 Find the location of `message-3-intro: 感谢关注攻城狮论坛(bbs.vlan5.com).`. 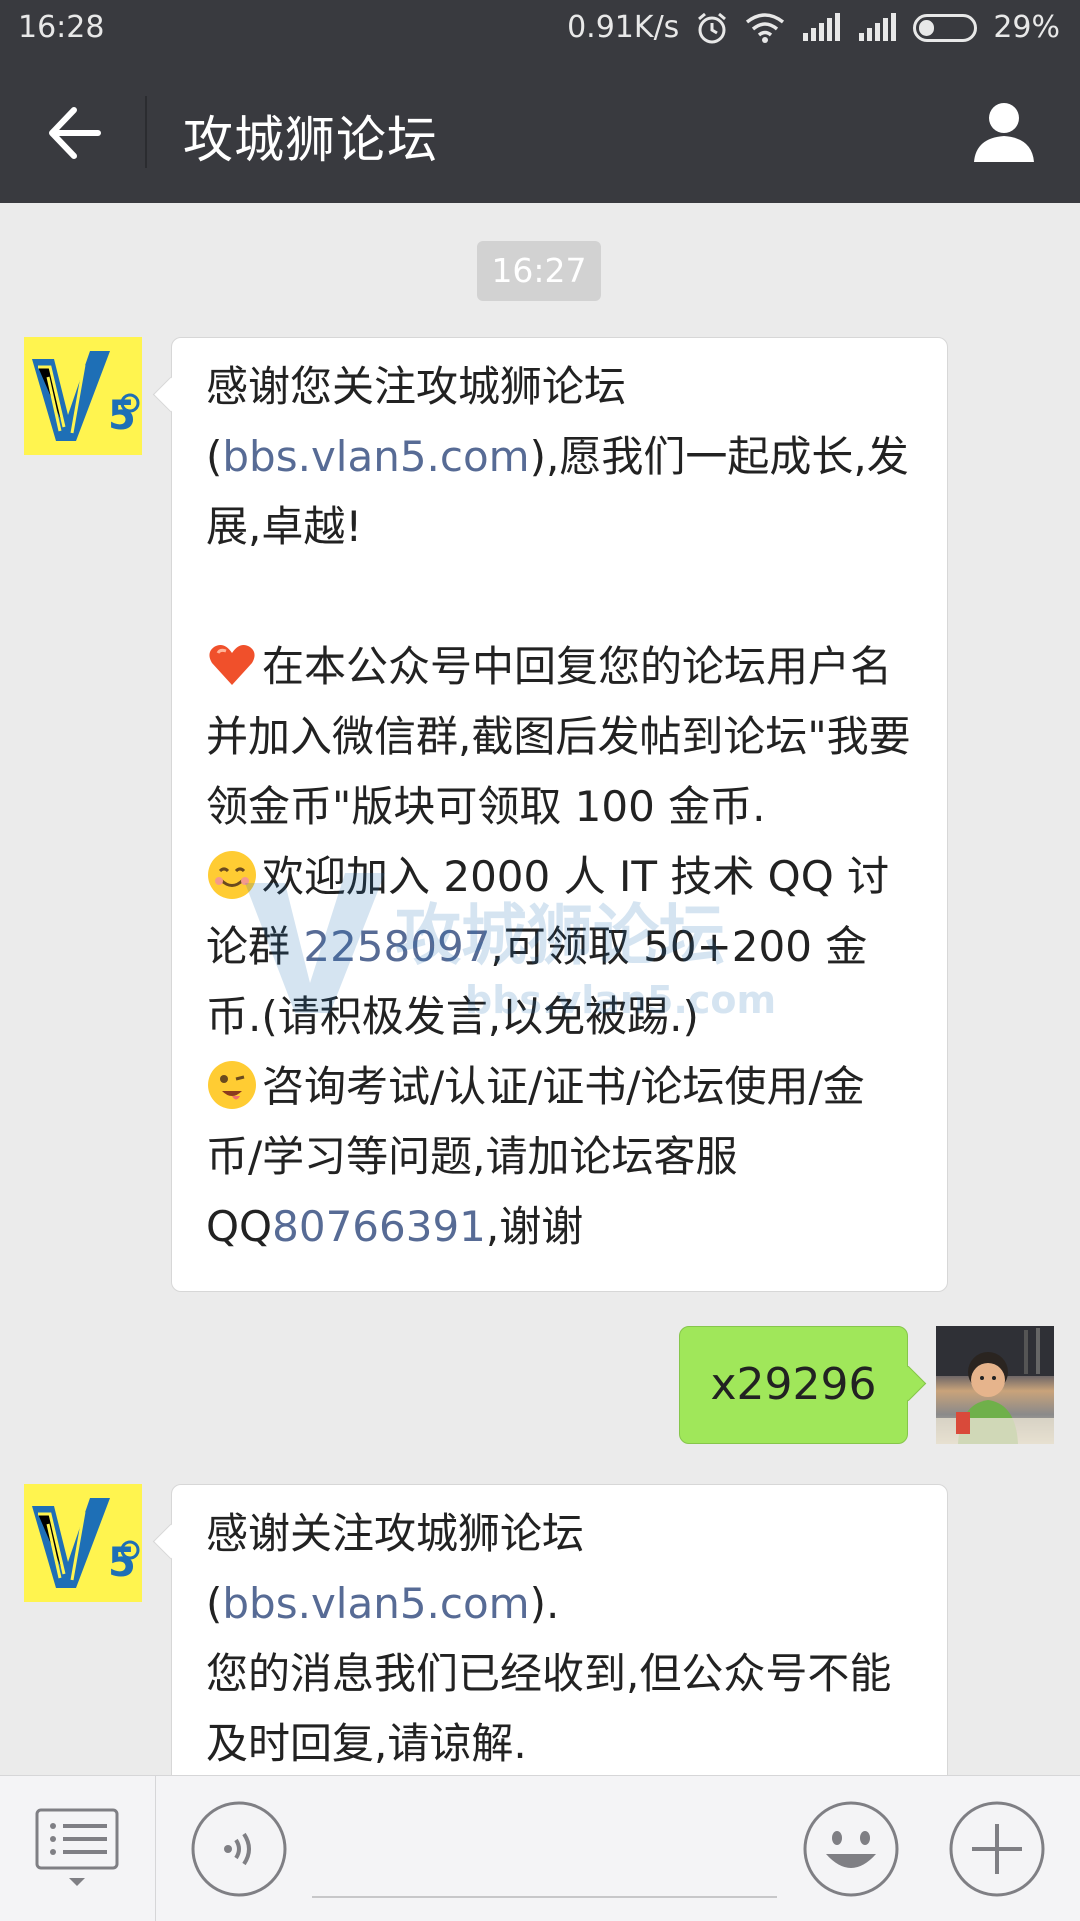

message-3-intro: 感谢关注攻城狮论坛(bbs.vlan5.com). is located at coordinates (395, 1568).